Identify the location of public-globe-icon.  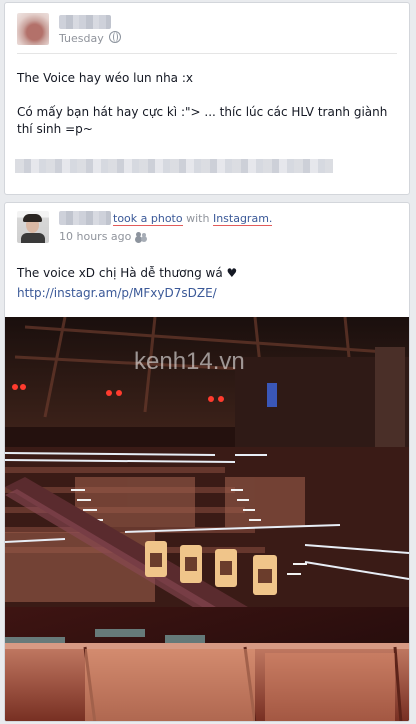
(114, 37).